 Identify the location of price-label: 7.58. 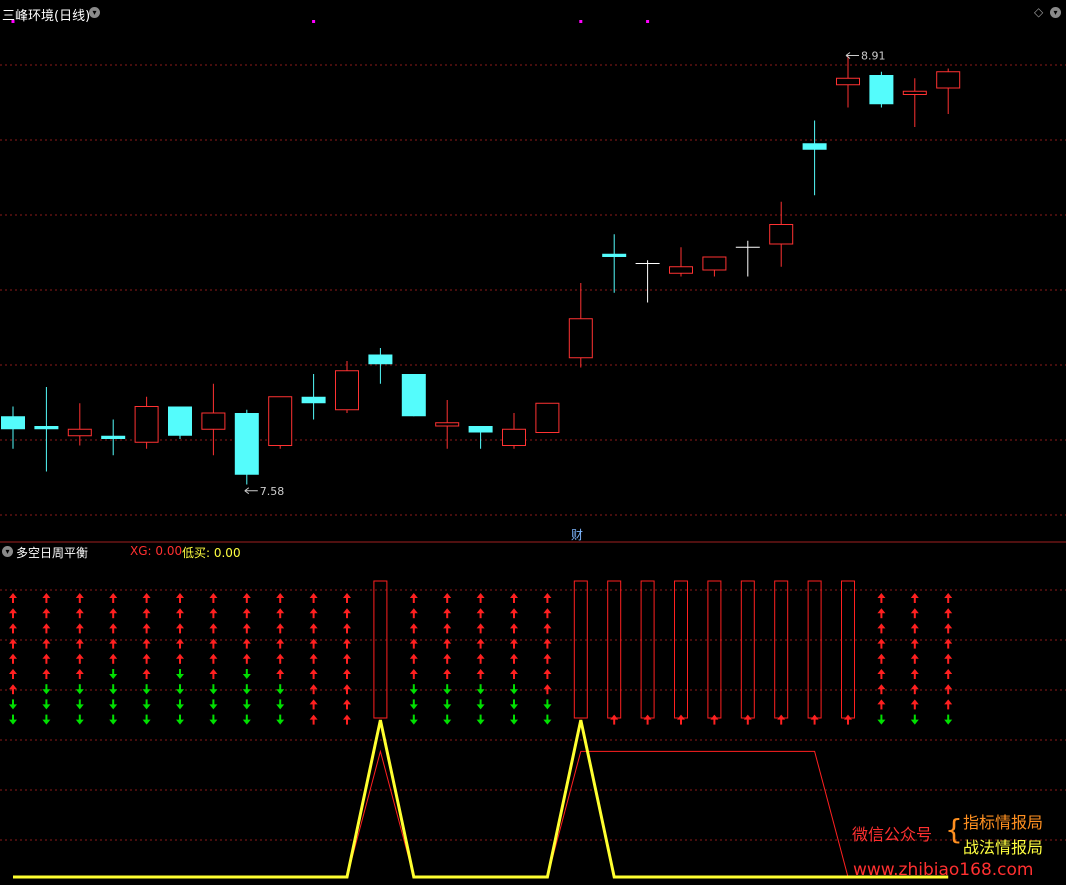
(272, 491).